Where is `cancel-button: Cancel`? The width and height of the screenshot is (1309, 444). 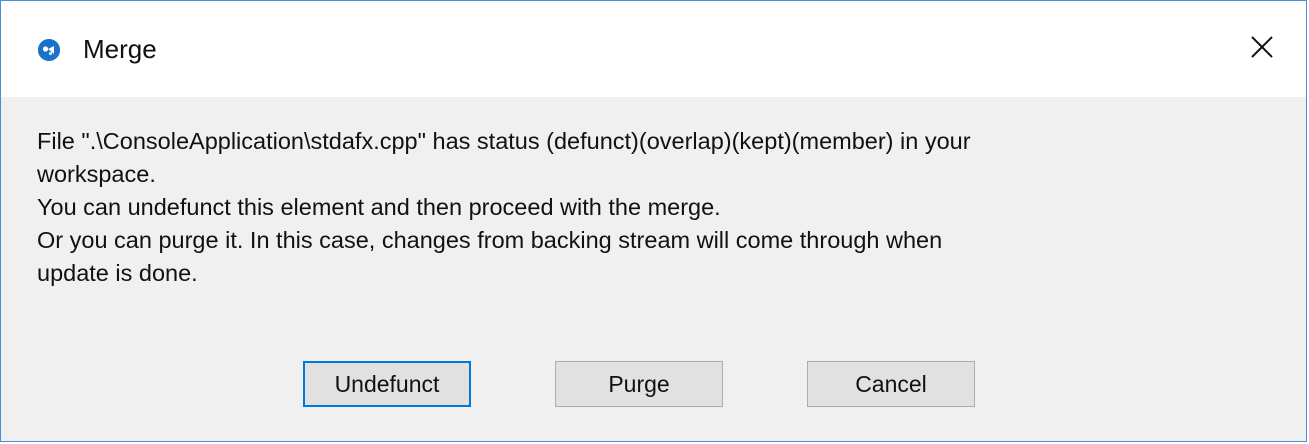
cancel-button: Cancel is located at coordinates (891, 384).